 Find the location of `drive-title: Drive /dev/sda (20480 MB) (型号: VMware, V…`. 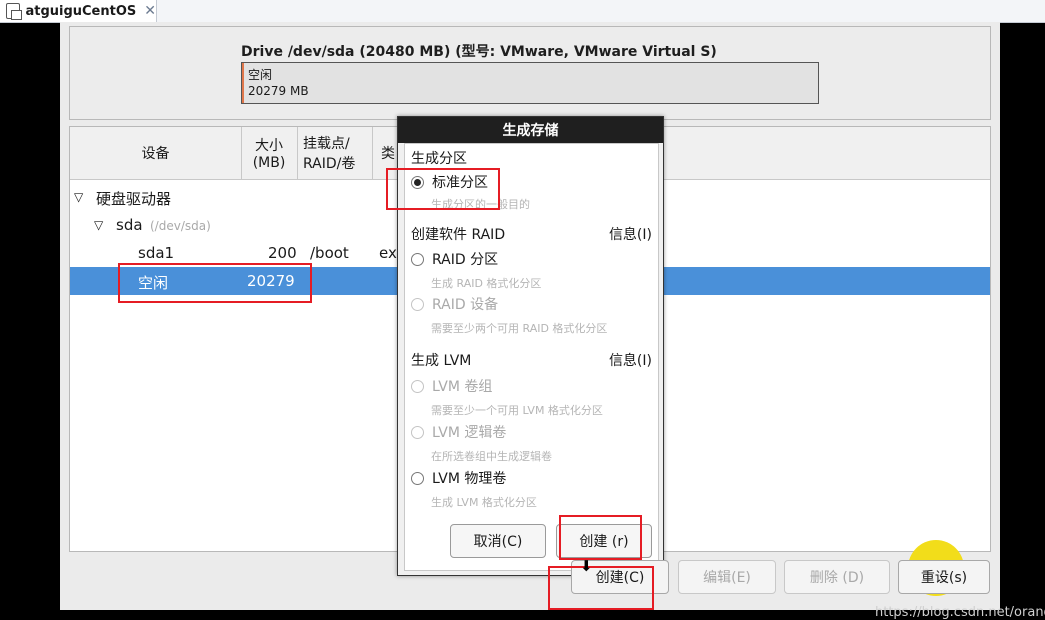

drive-title: Drive /dev/sda (20480 MB) (型号: VMware, V… is located at coordinates (479, 52).